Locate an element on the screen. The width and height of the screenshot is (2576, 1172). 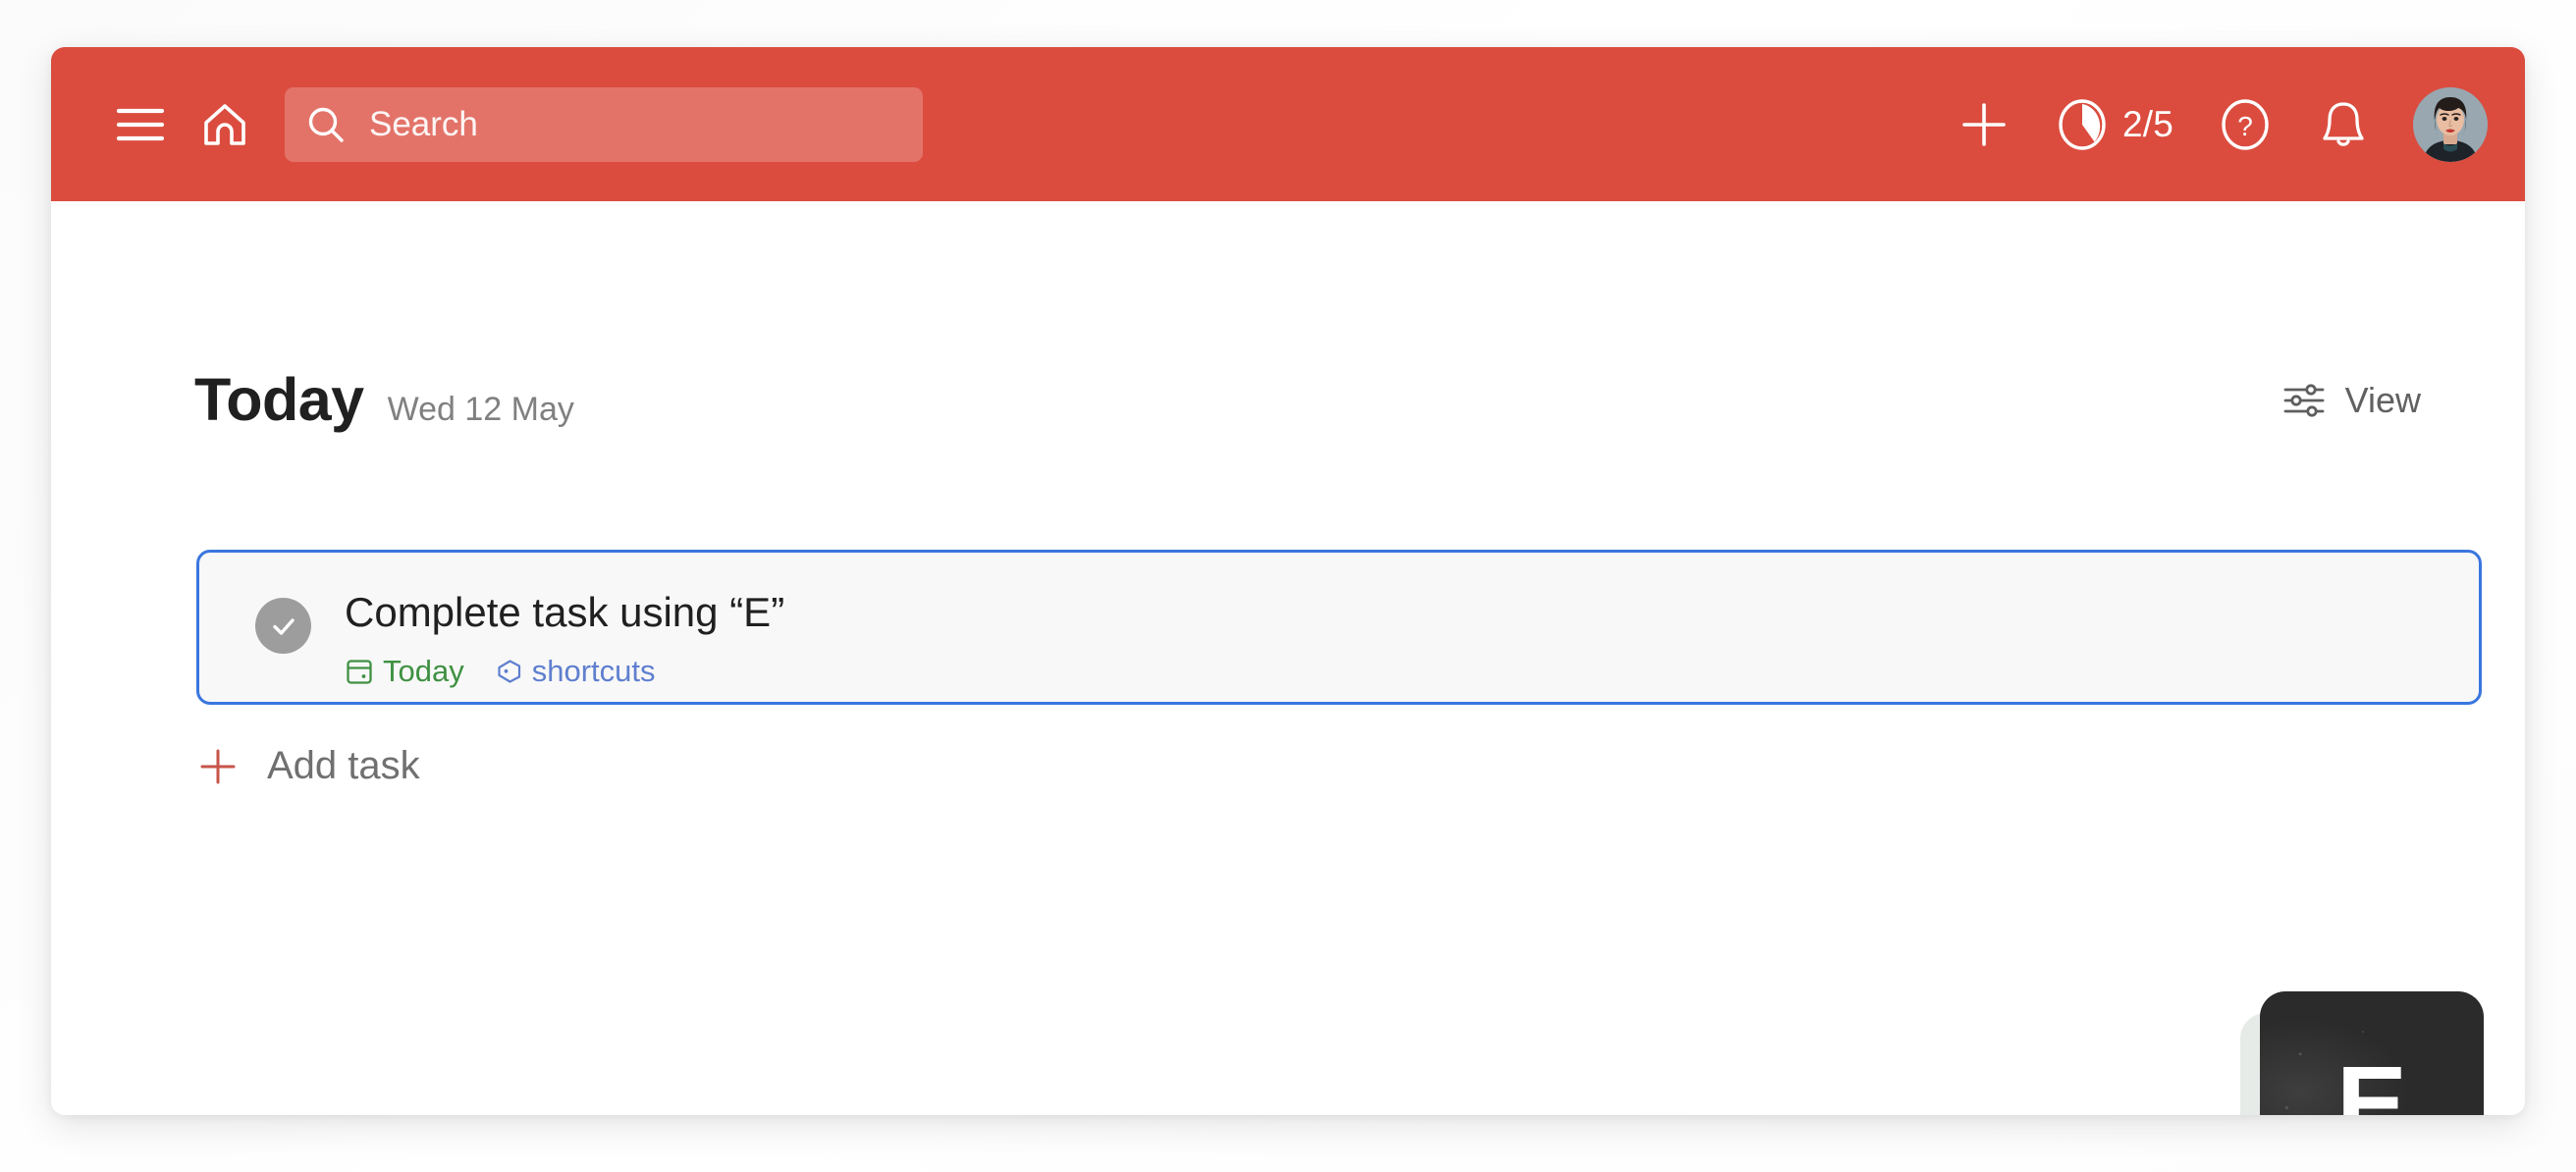
search-icon is located at coordinates (326, 124).